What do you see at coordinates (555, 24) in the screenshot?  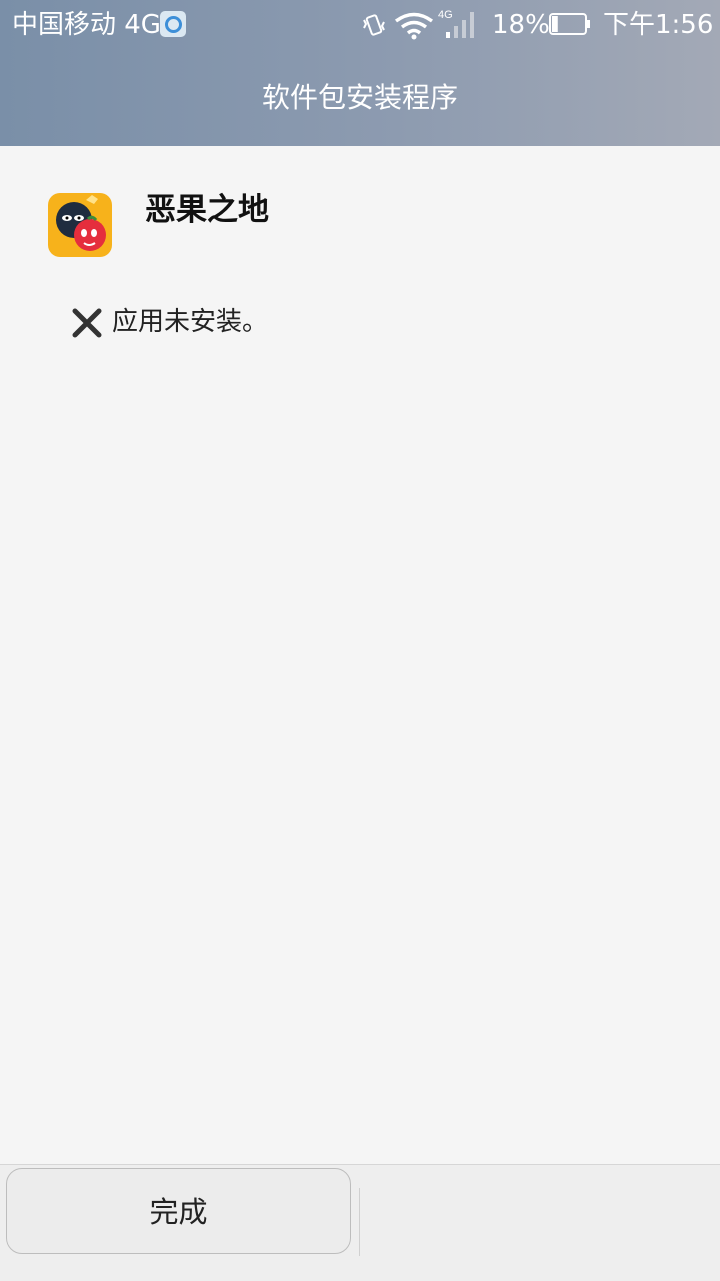 I see `battery-fill` at bounding box center [555, 24].